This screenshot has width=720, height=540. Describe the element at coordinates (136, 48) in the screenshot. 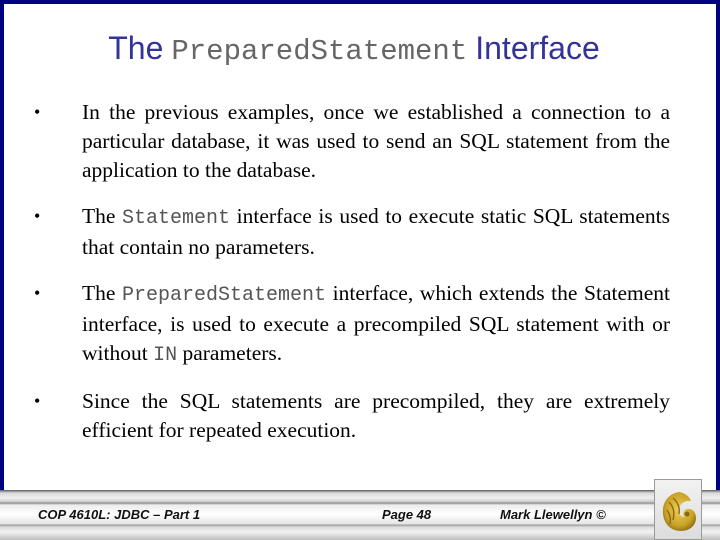

I see `title-prefix: The` at that location.